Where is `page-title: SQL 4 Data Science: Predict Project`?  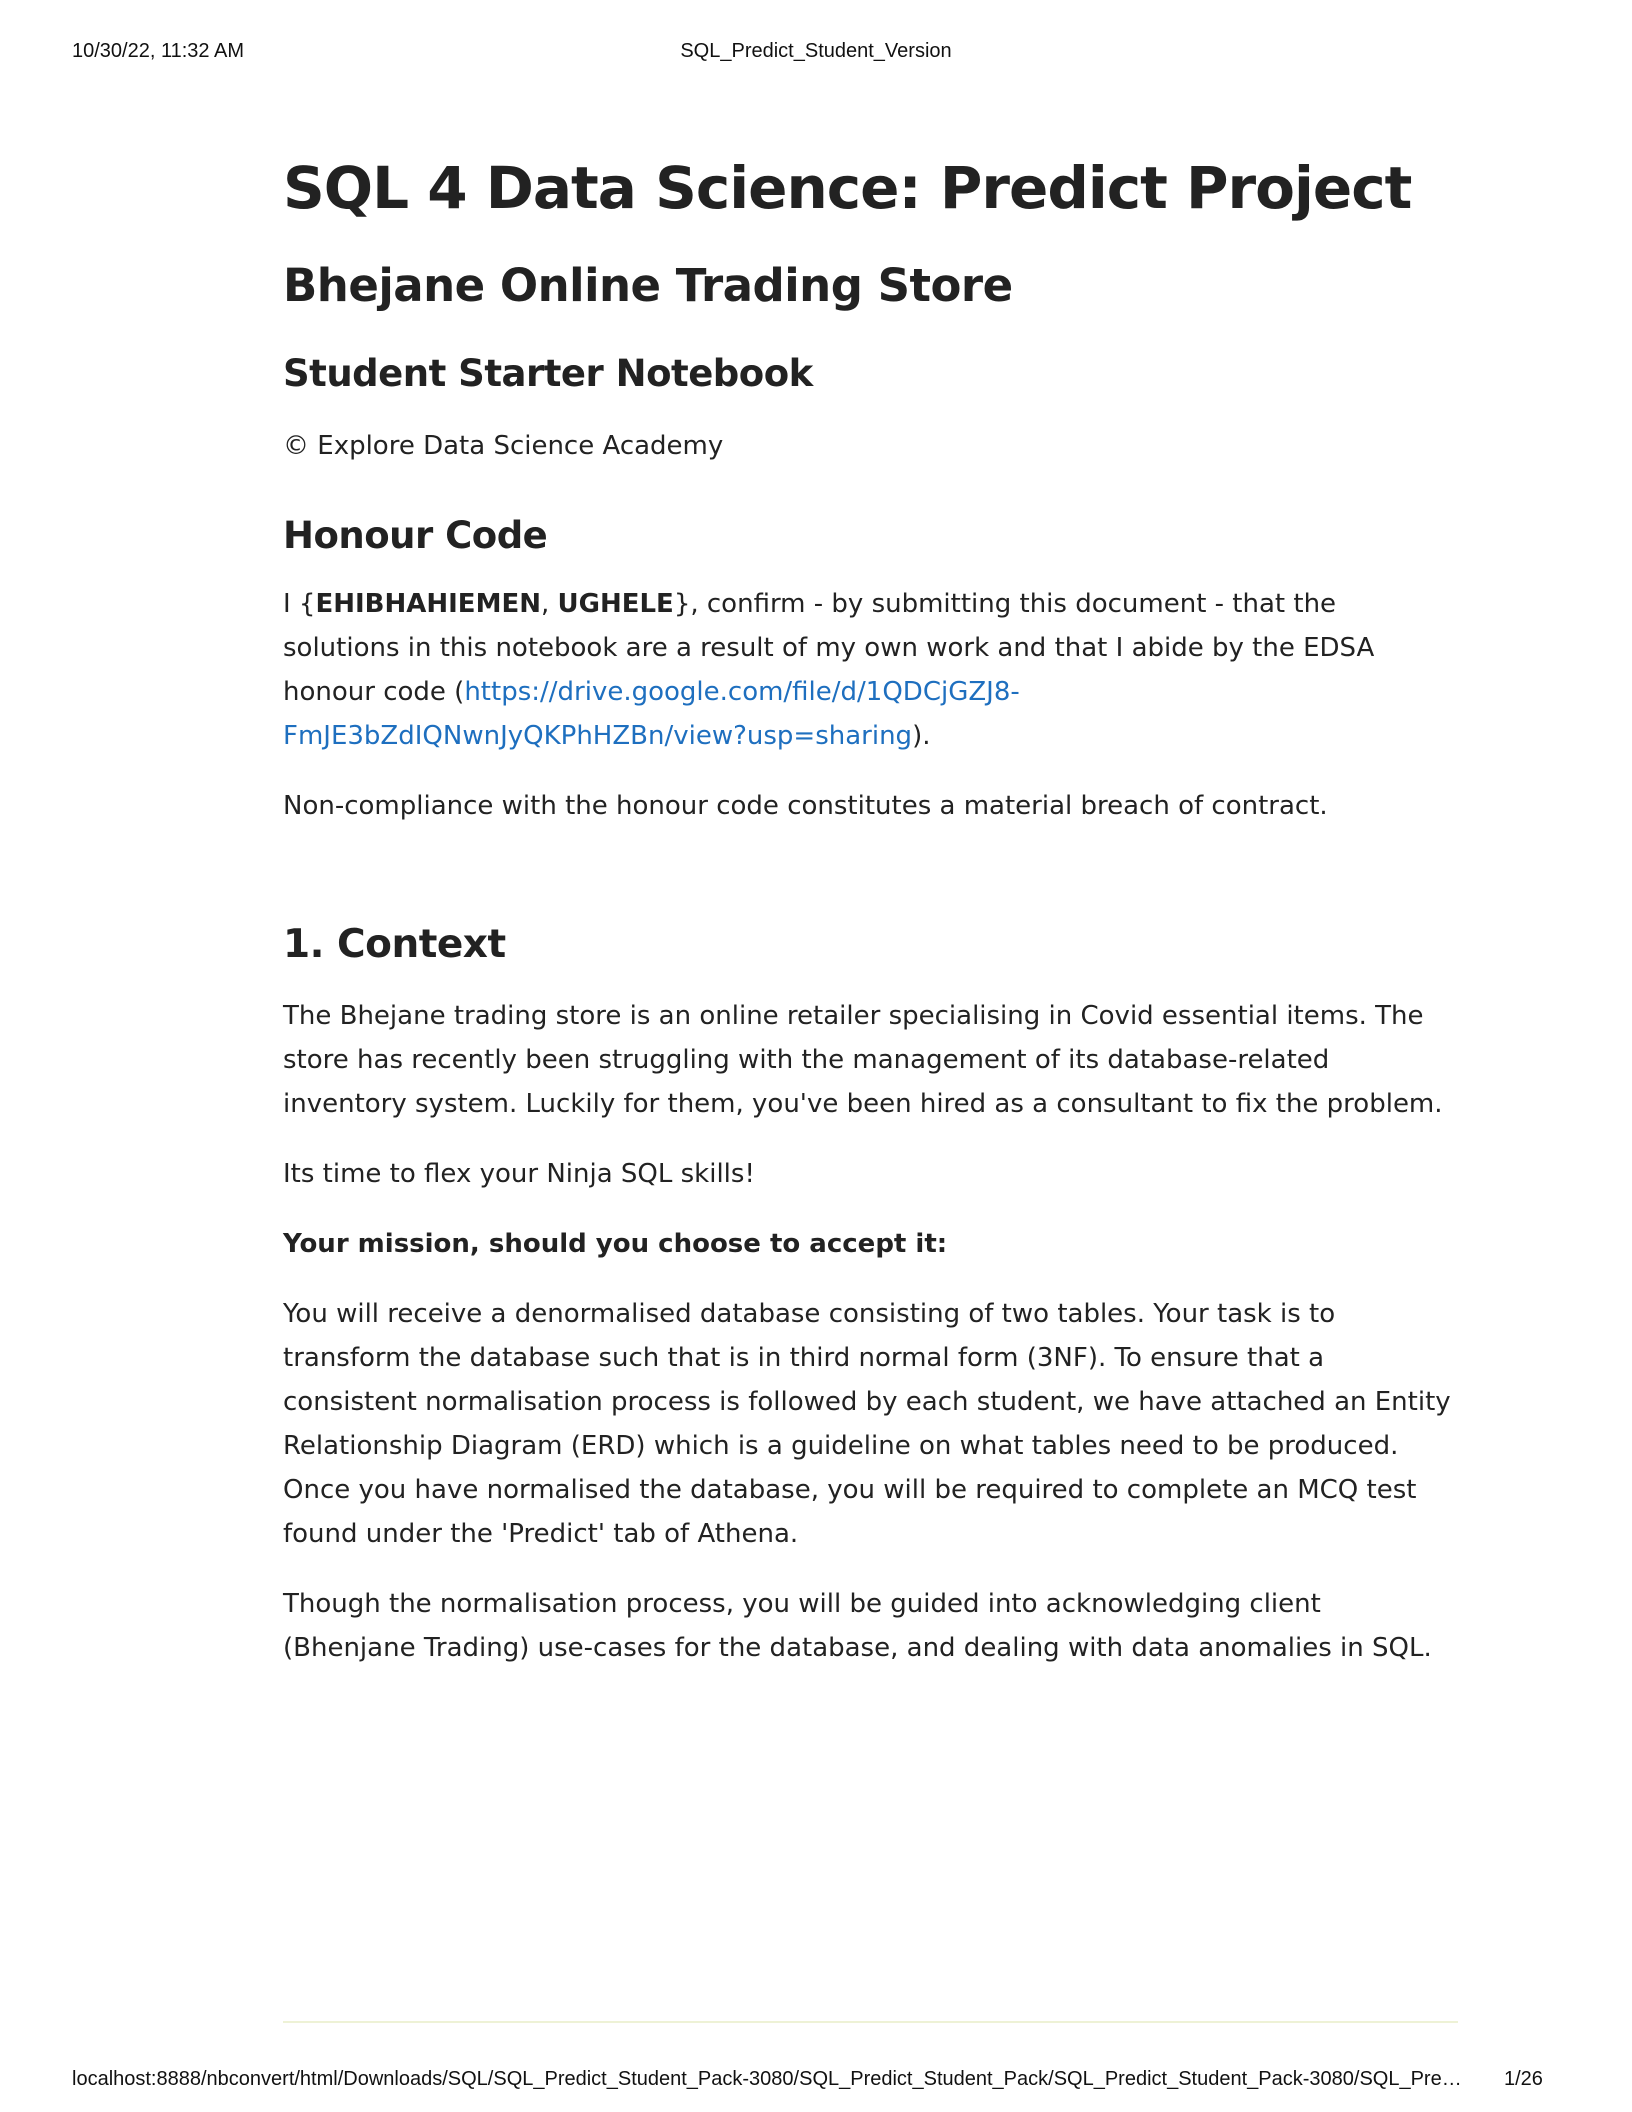
page-title: SQL 4 Data Science: Predict Project is located at coordinates (847, 188).